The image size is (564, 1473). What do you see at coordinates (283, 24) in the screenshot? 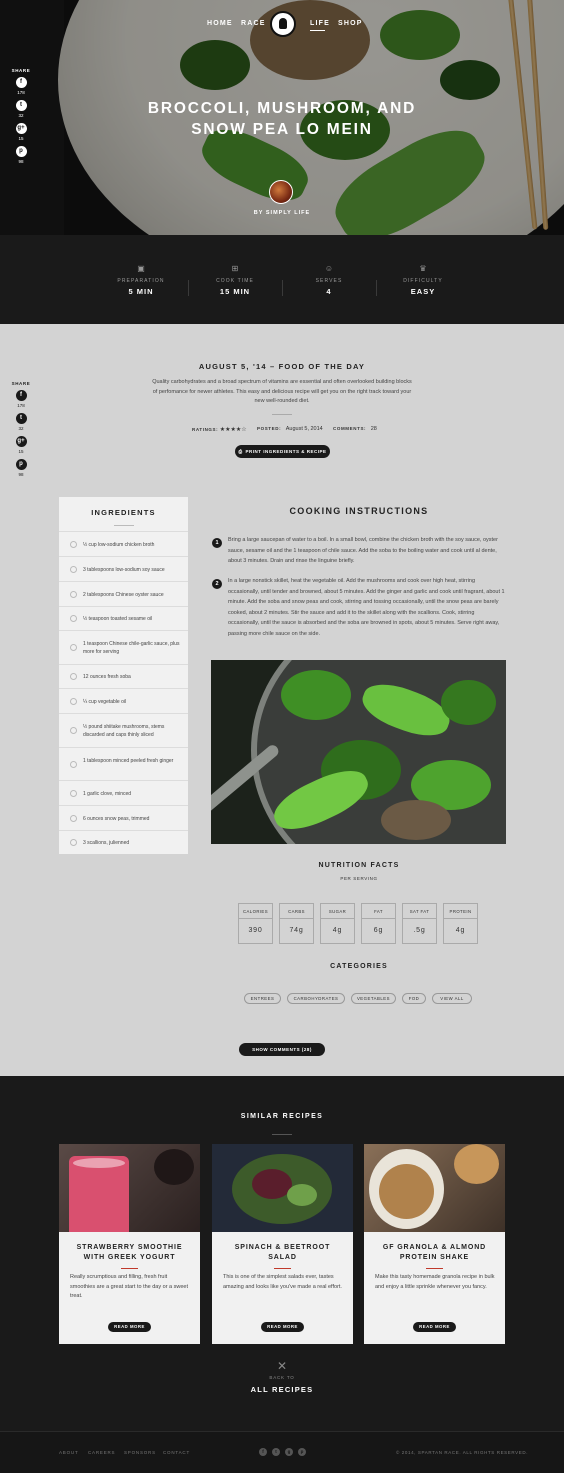
I see `spartan-logo-icon` at bounding box center [283, 24].